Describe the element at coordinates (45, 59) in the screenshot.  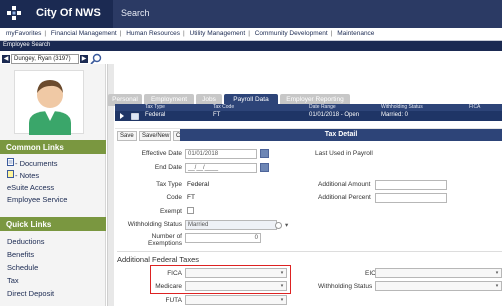
I see `employee-select: Dungey, Ryan (3197)` at that location.